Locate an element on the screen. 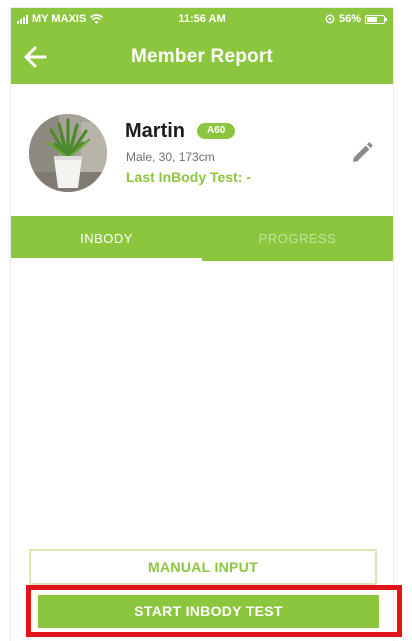  member-badge: A60 is located at coordinates (216, 131).